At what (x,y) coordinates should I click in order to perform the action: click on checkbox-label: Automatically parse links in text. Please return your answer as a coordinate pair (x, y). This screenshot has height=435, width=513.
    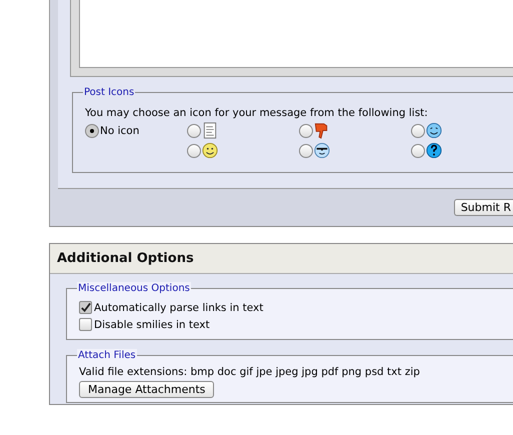
    Looking at the image, I should click on (179, 308).